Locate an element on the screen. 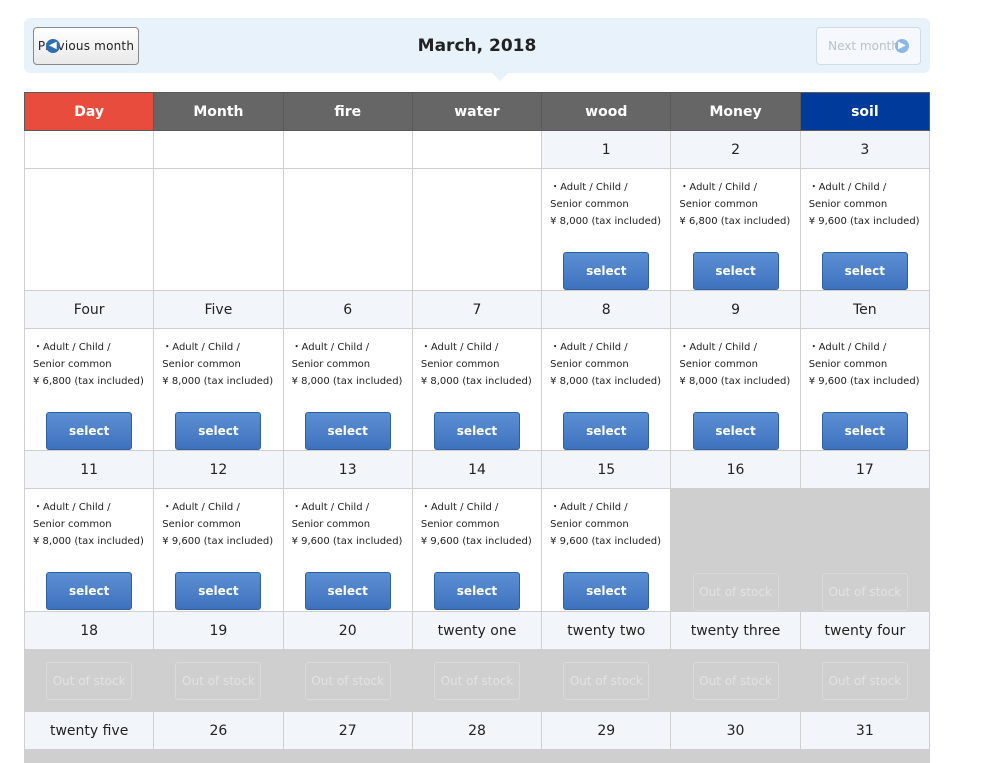 The image size is (1000, 763). date-cell: Ten is located at coordinates (865, 309).